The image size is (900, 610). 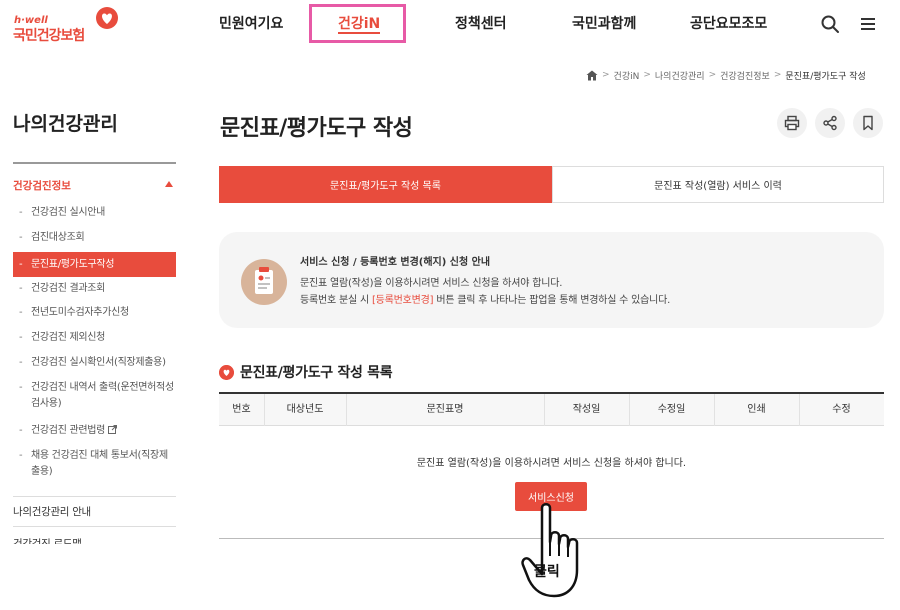 I want to click on clipboard-icon, so click(x=264, y=282).